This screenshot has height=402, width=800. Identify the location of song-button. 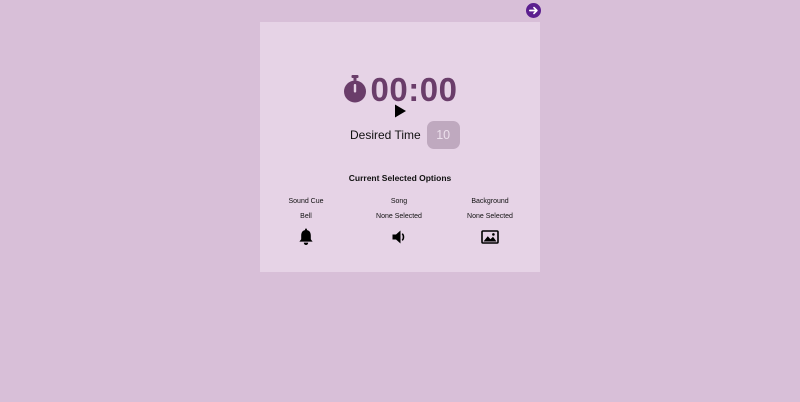
(399, 237).